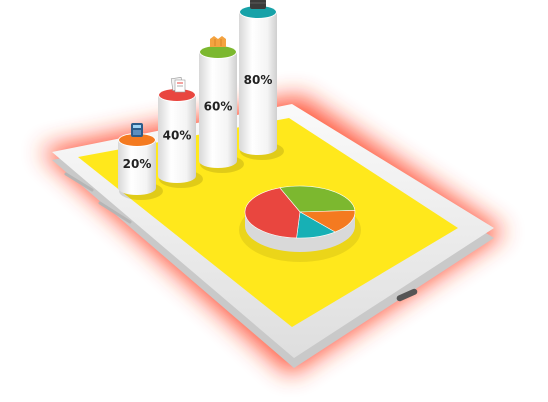  I want to click on cylinder-value-label: 40%, so click(177, 136).